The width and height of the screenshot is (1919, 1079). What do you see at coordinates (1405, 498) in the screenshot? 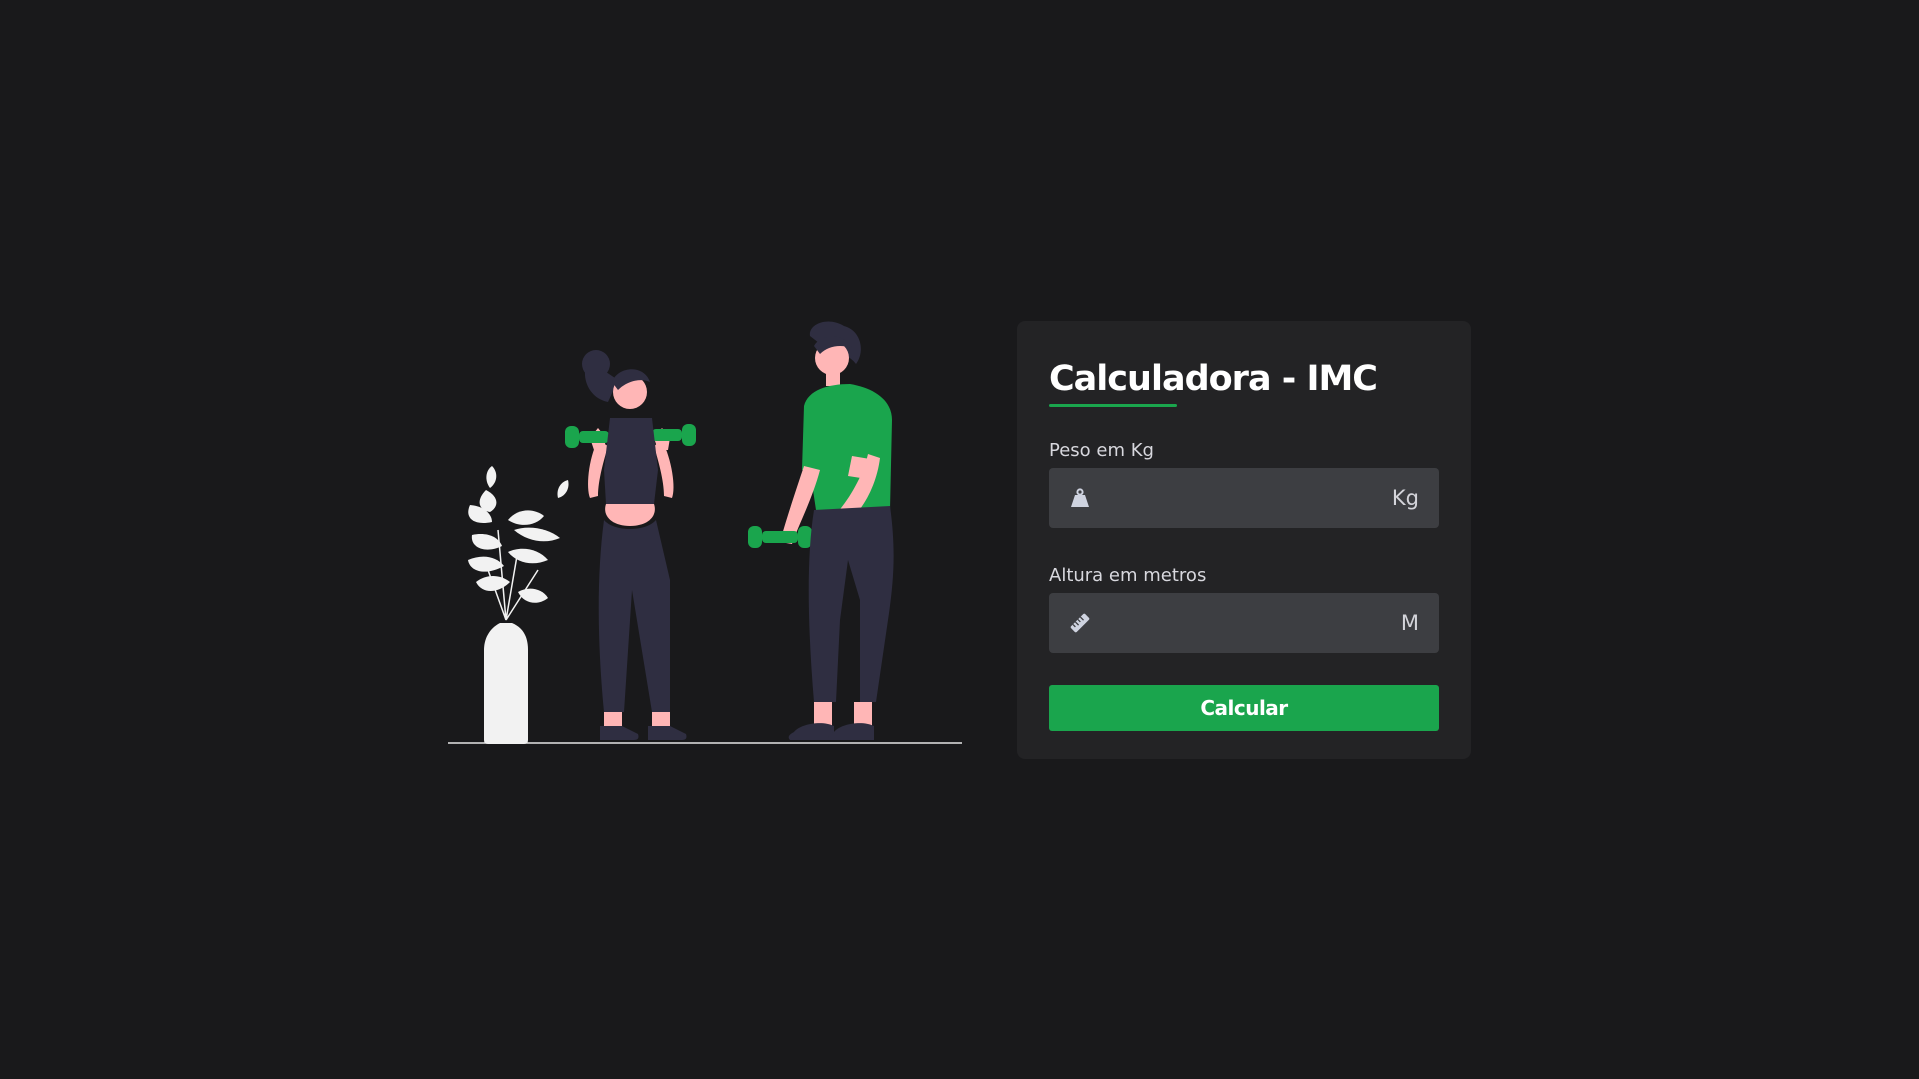
I see `weight-unit: Kg` at bounding box center [1405, 498].